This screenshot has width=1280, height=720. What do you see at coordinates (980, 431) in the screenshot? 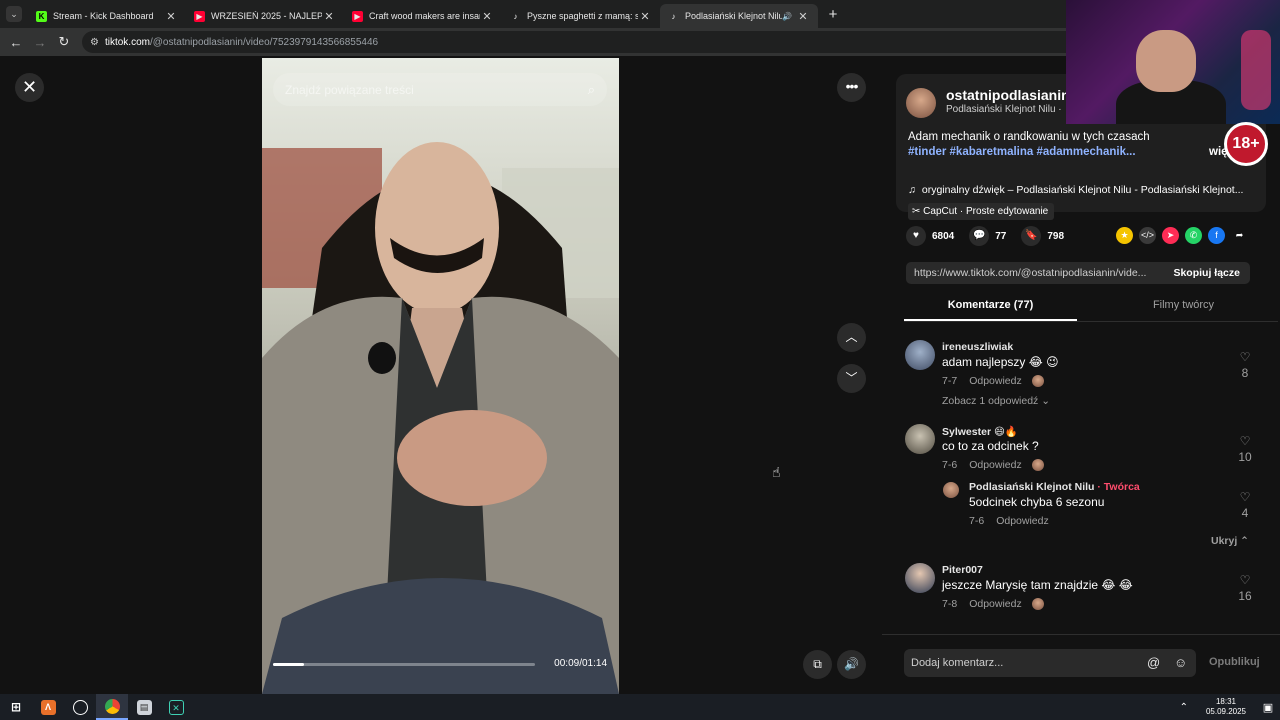
I see `comment-username: Sylwester 😄🔥` at bounding box center [980, 431].